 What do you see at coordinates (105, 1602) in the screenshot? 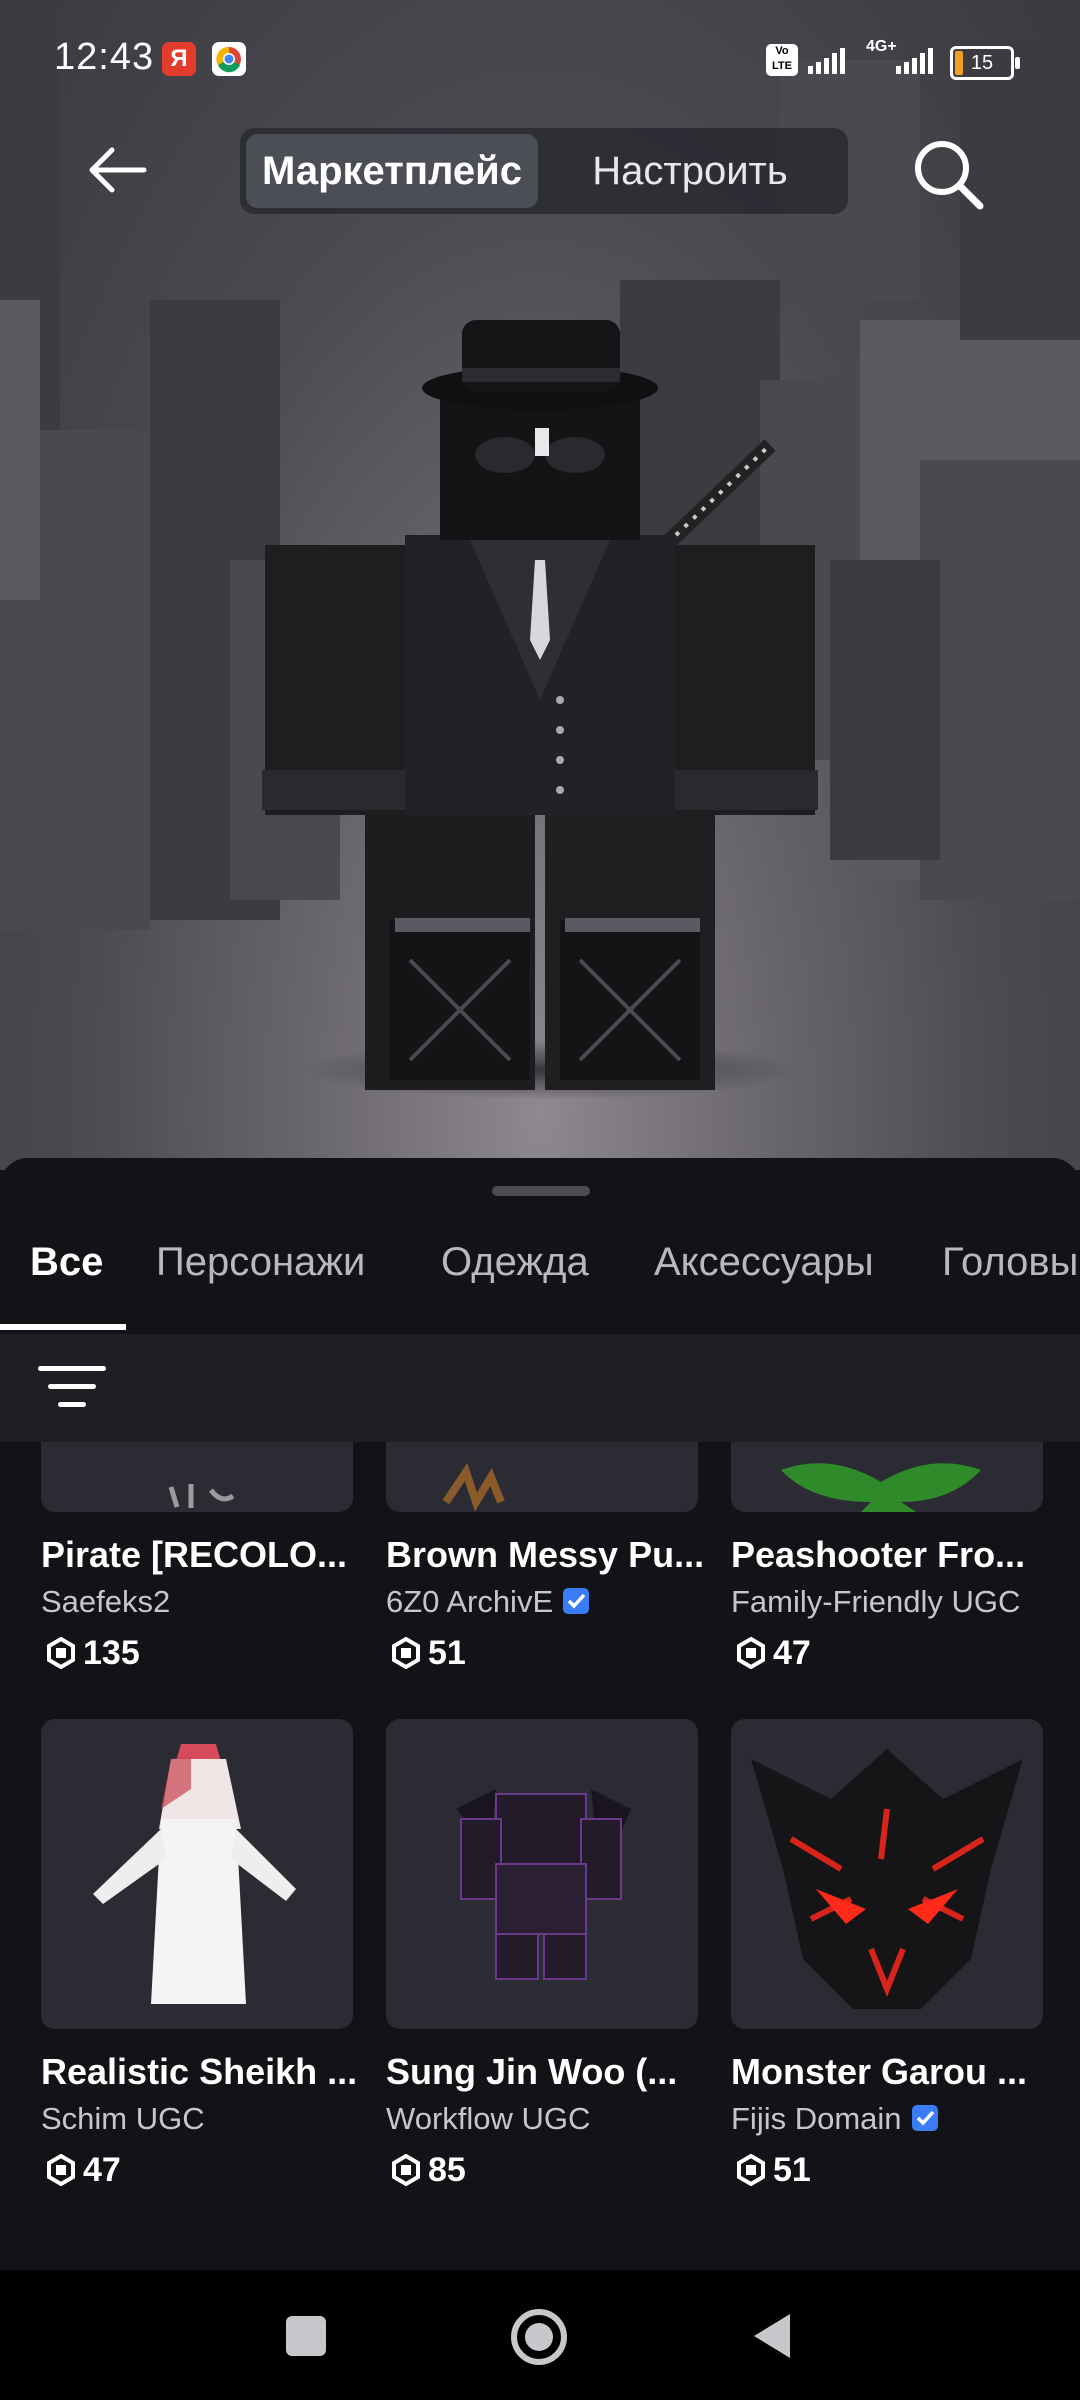
I see `item-creator: Saefeks2` at bounding box center [105, 1602].